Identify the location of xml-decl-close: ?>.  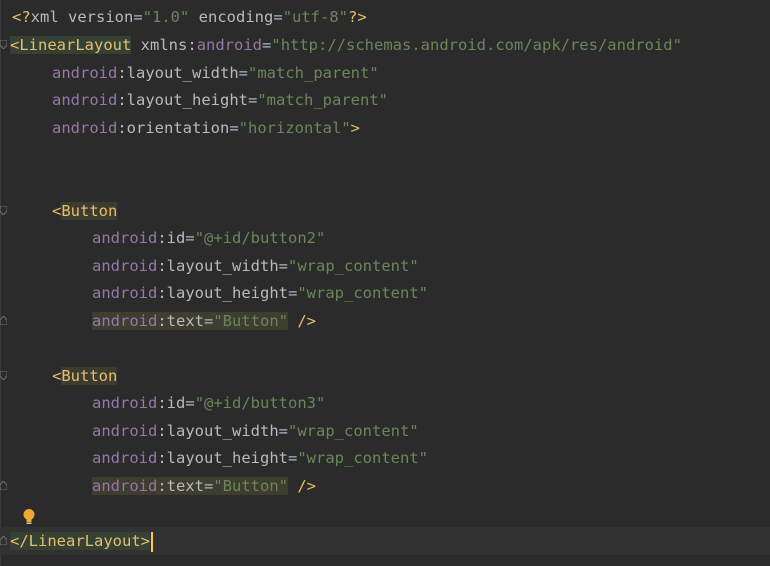
(357, 17).